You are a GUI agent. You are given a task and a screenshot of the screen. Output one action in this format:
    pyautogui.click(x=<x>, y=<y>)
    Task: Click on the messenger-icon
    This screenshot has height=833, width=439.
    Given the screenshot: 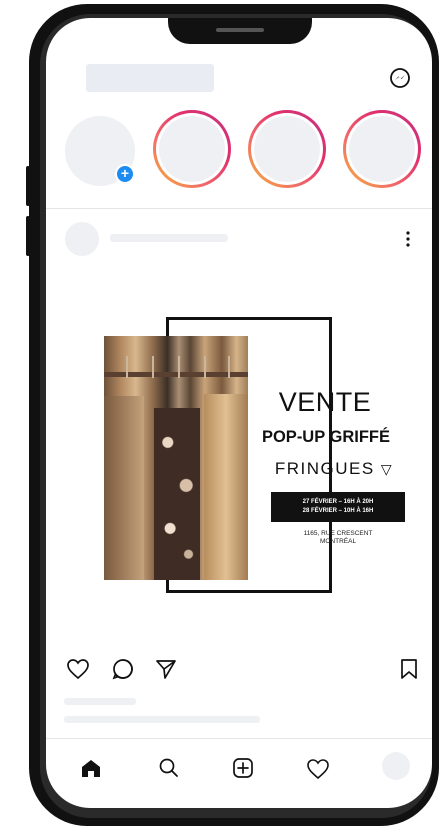 What is the action you would take?
    pyautogui.click(x=400, y=78)
    